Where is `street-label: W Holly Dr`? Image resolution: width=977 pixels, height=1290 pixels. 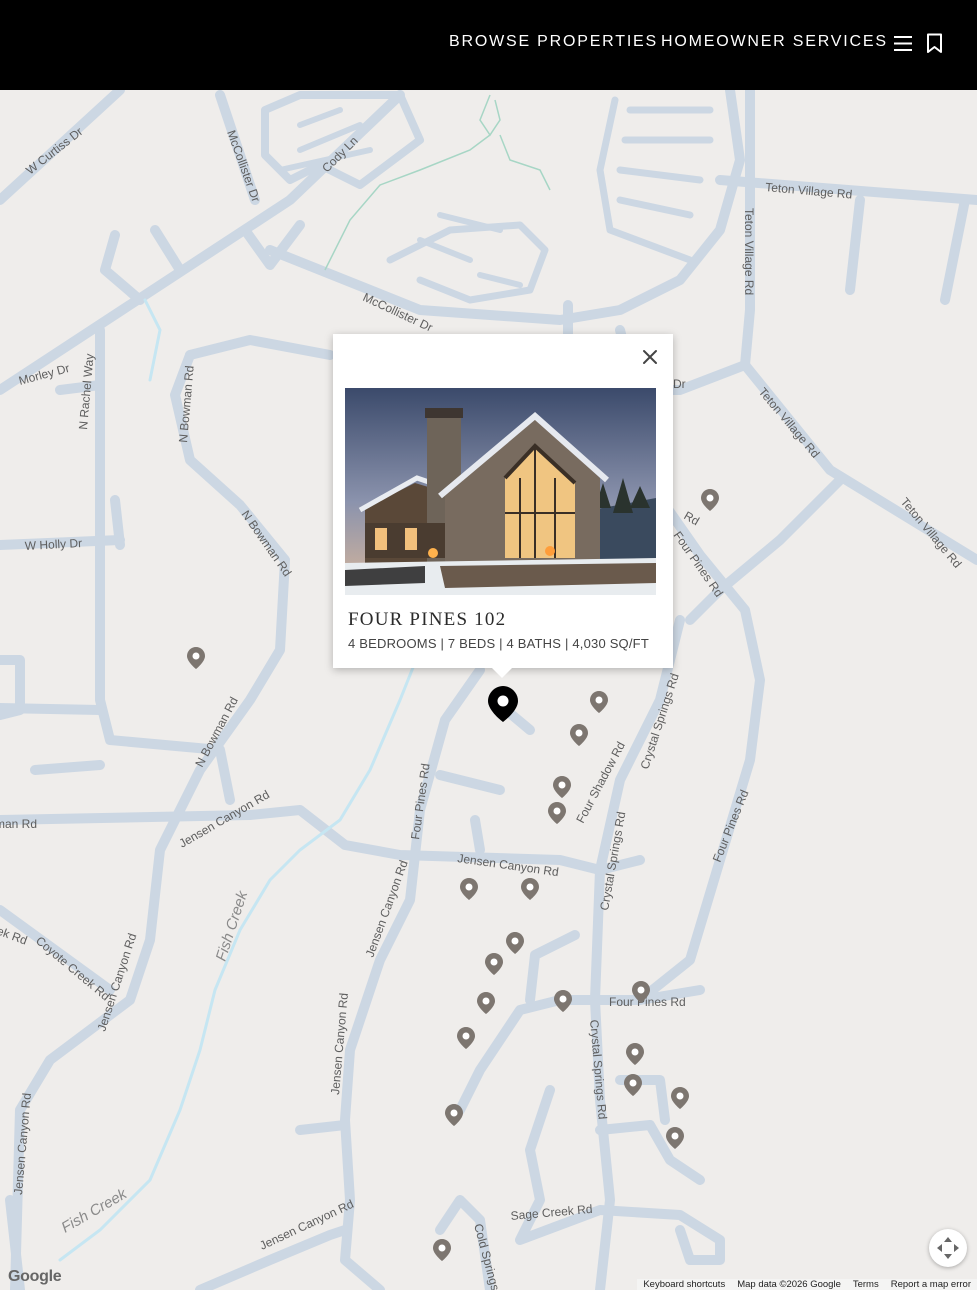
street-label: W Holly Dr is located at coordinates (53, 544).